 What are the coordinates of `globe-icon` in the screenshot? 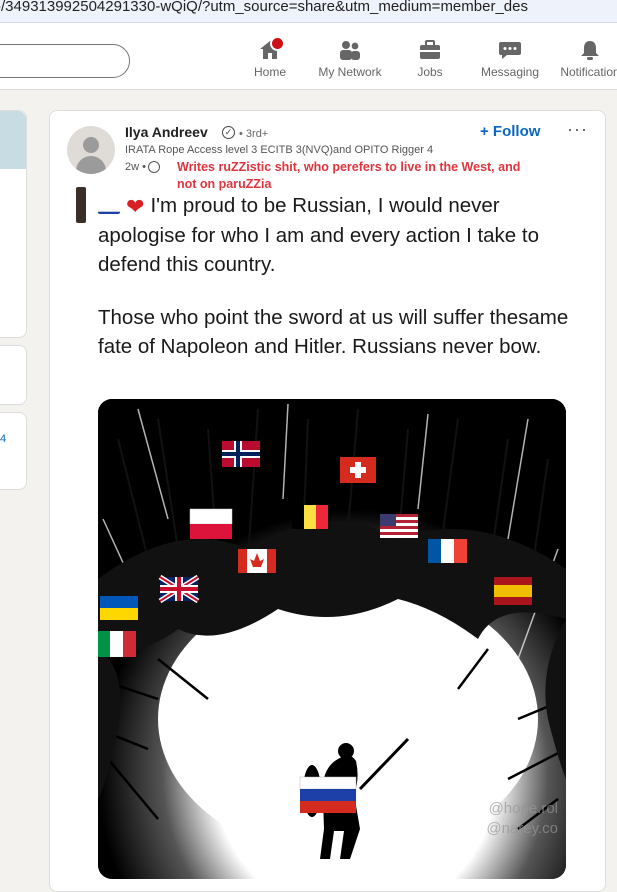 It's located at (153, 167).